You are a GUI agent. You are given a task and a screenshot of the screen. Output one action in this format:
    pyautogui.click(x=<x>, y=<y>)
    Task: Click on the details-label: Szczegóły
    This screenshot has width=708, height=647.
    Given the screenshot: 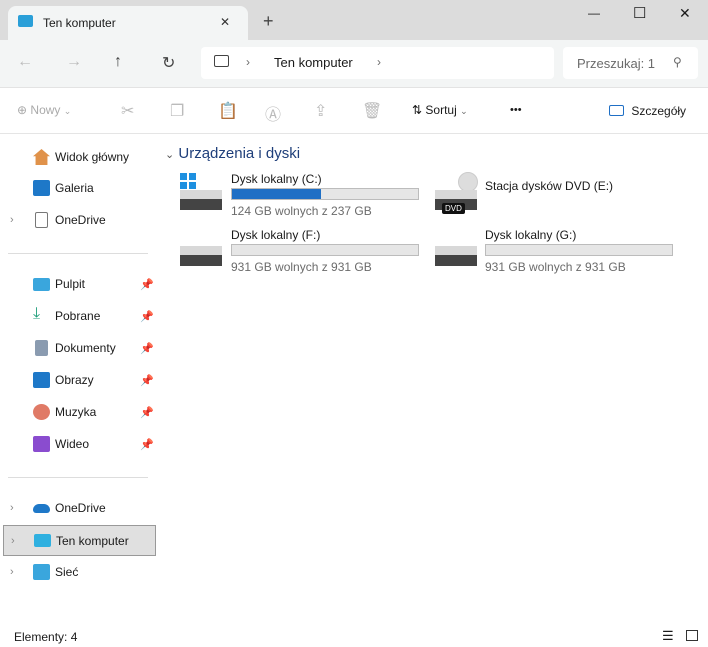 What is the action you would take?
    pyautogui.click(x=659, y=111)
    